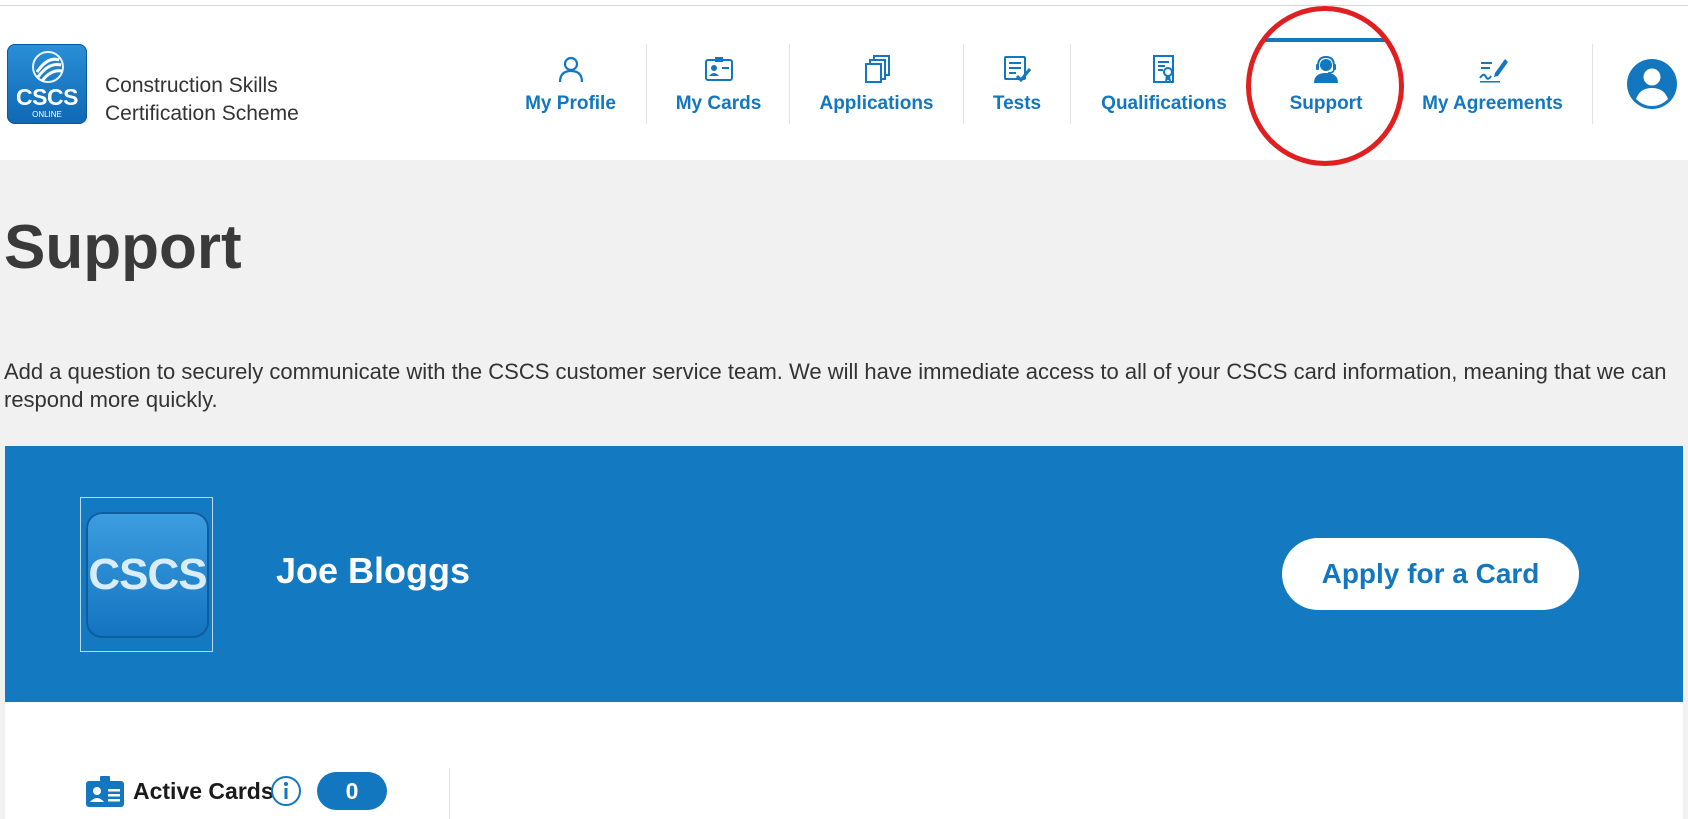  What do you see at coordinates (202, 99) in the screenshot?
I see `brand-name: Construction Skills Certification Scheme` at bounding box center [202, 99].